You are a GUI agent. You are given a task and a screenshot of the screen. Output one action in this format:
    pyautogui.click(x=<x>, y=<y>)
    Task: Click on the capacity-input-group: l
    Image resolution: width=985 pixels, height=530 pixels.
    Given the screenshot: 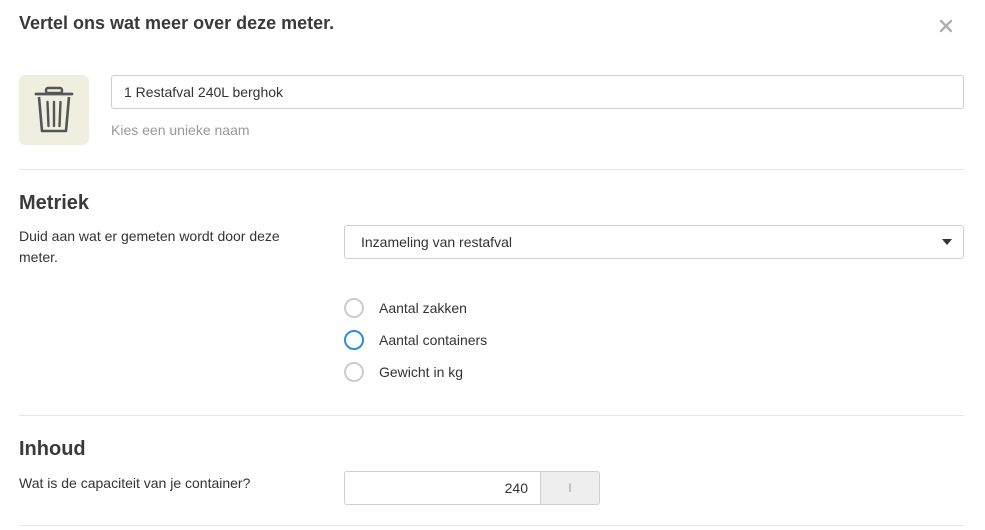 What is the action you would take?
    pyautogui.click(x=472, y=488)
    